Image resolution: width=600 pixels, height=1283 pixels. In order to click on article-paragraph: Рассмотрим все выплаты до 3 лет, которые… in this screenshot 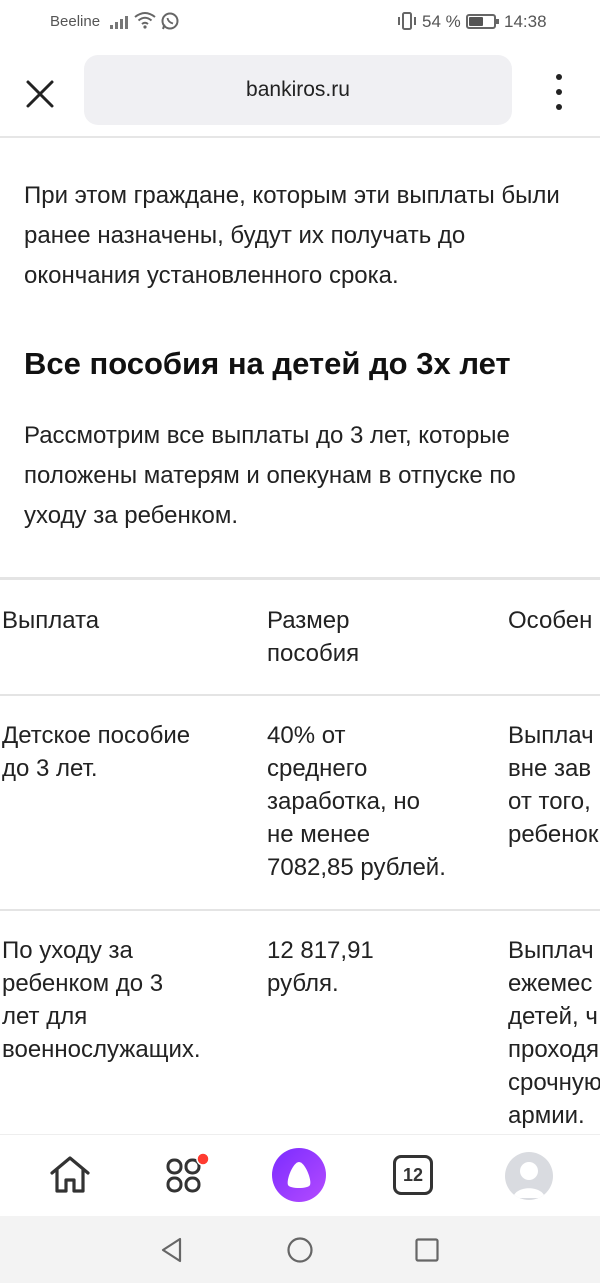, I will do `click(270, 475)`.